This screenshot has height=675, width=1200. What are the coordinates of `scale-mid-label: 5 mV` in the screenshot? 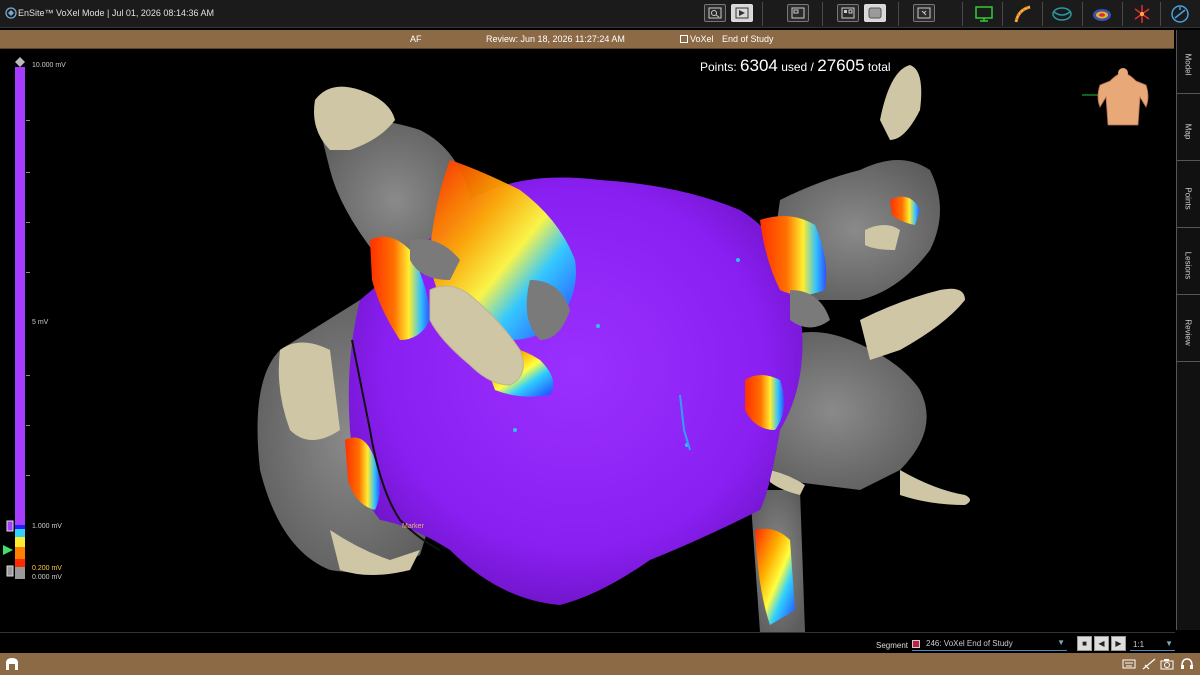 It's located at (40, 322).